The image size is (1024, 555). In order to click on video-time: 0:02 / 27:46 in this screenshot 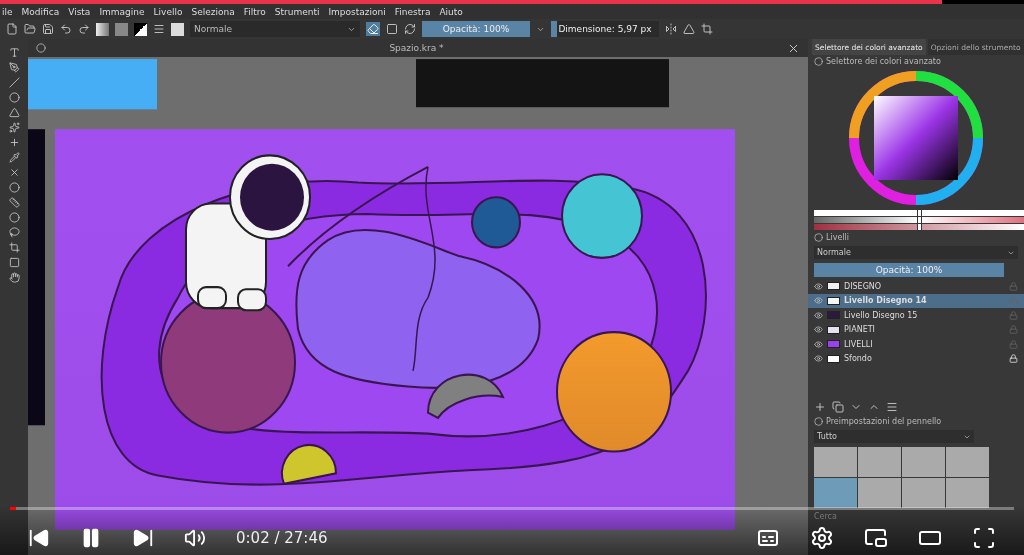, I will do `click(282, 538)`.